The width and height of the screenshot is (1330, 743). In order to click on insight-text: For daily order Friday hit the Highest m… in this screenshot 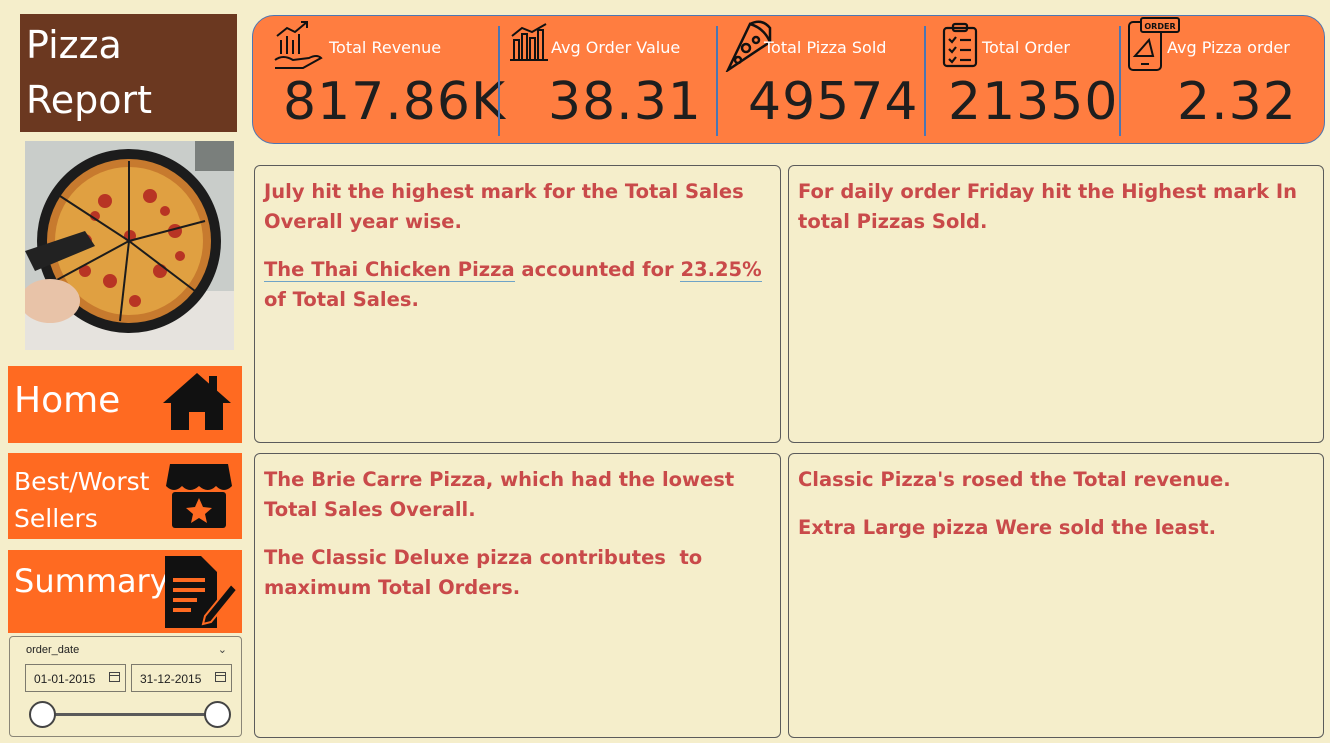, I will do `click(1047, 206)`.